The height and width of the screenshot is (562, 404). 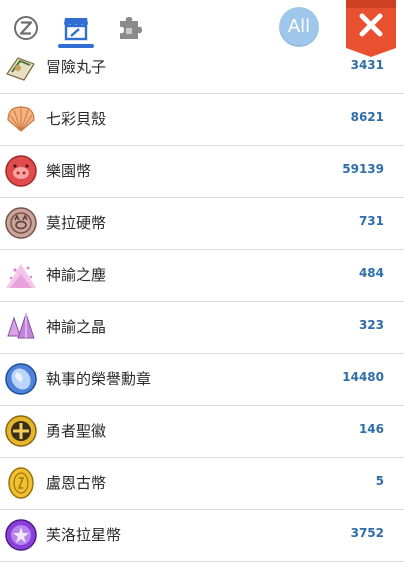 I want to click on list-item: 七彩貝殼 8621, so click(x=202, y=120).